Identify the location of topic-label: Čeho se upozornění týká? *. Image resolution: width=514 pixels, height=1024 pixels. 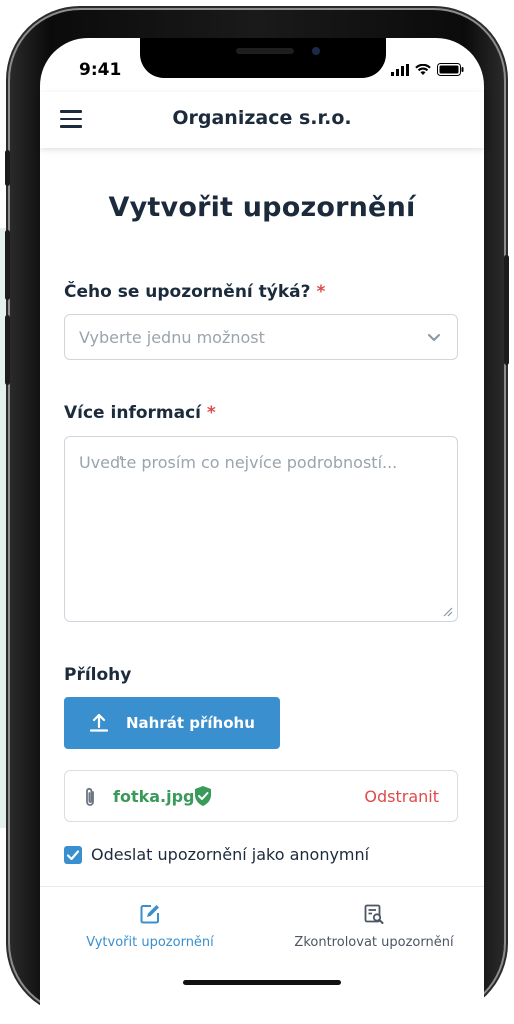
(194, 292).